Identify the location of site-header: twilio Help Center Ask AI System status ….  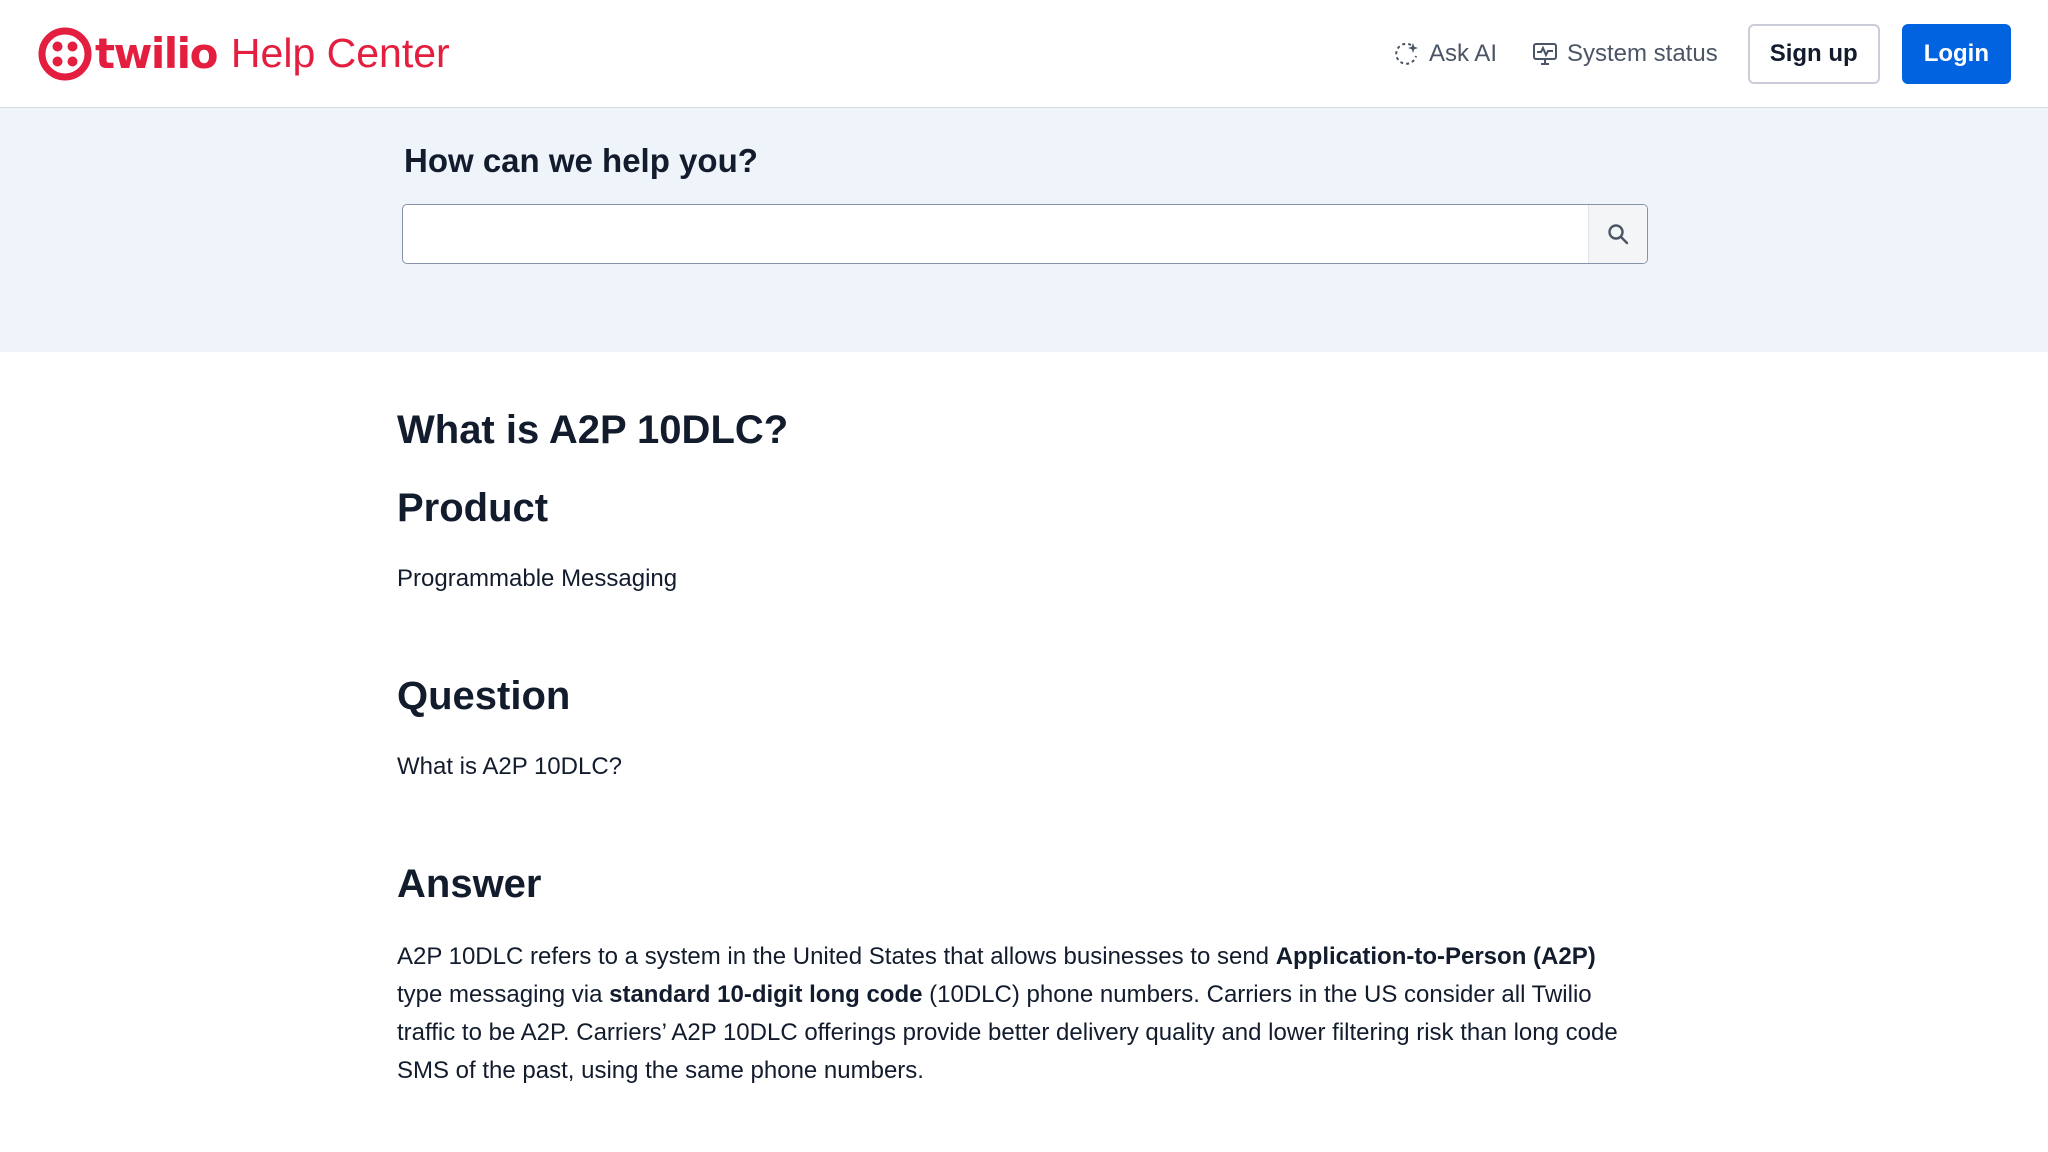
(1024, 54).